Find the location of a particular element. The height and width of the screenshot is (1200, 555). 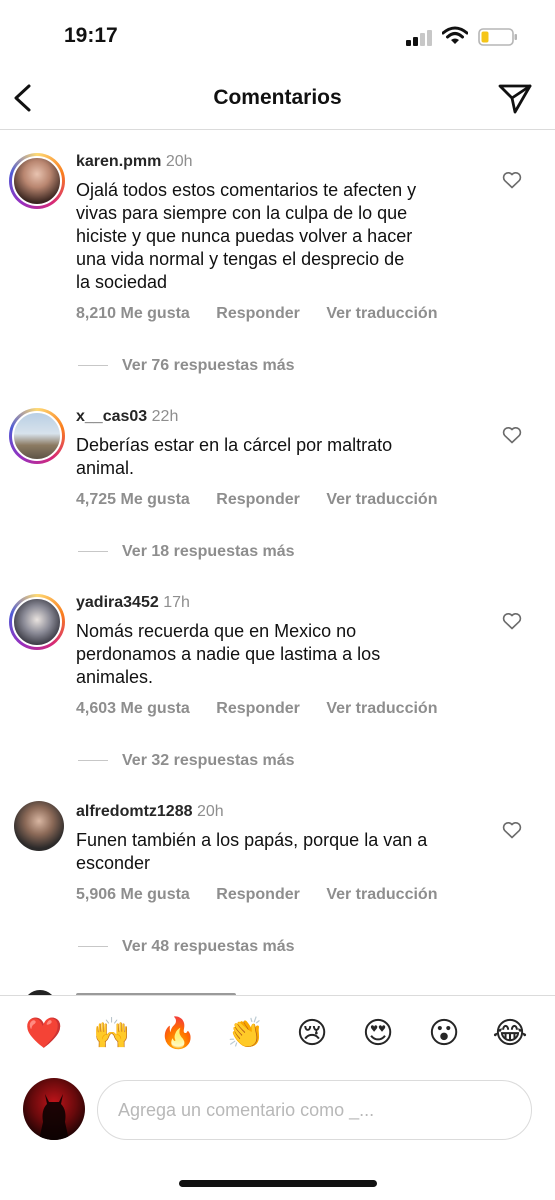

likes-count: 4,603 Me gusta is located at coordinates (133, 708).